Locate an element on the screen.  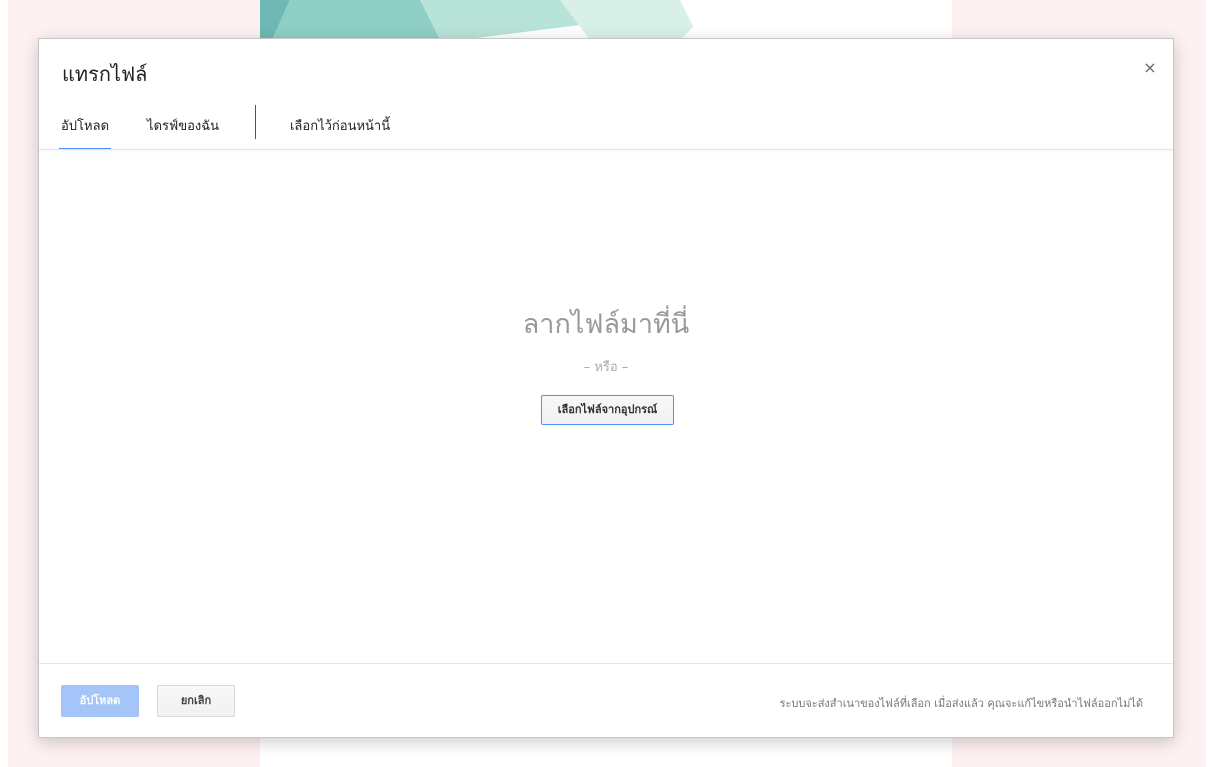
upload-button: อัปโหลด is located at coordinates (100, 701).